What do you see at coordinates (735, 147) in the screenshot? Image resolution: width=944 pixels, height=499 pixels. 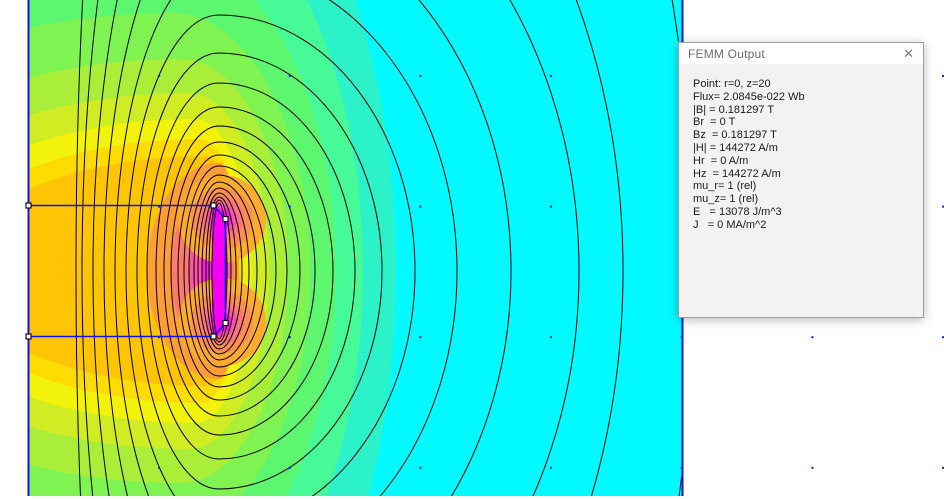 I see `output-line-hmag: |H| = 144272 A/m` at bounding box center [735, 147].